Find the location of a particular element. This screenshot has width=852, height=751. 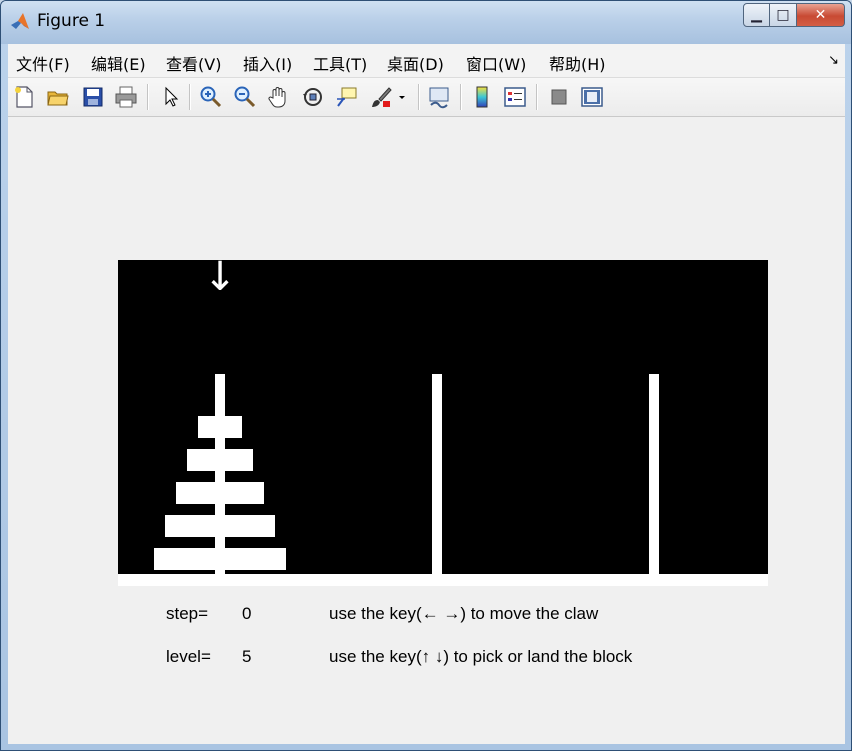

menu-window: 窗口(W) is located at coordinates (496, 63).